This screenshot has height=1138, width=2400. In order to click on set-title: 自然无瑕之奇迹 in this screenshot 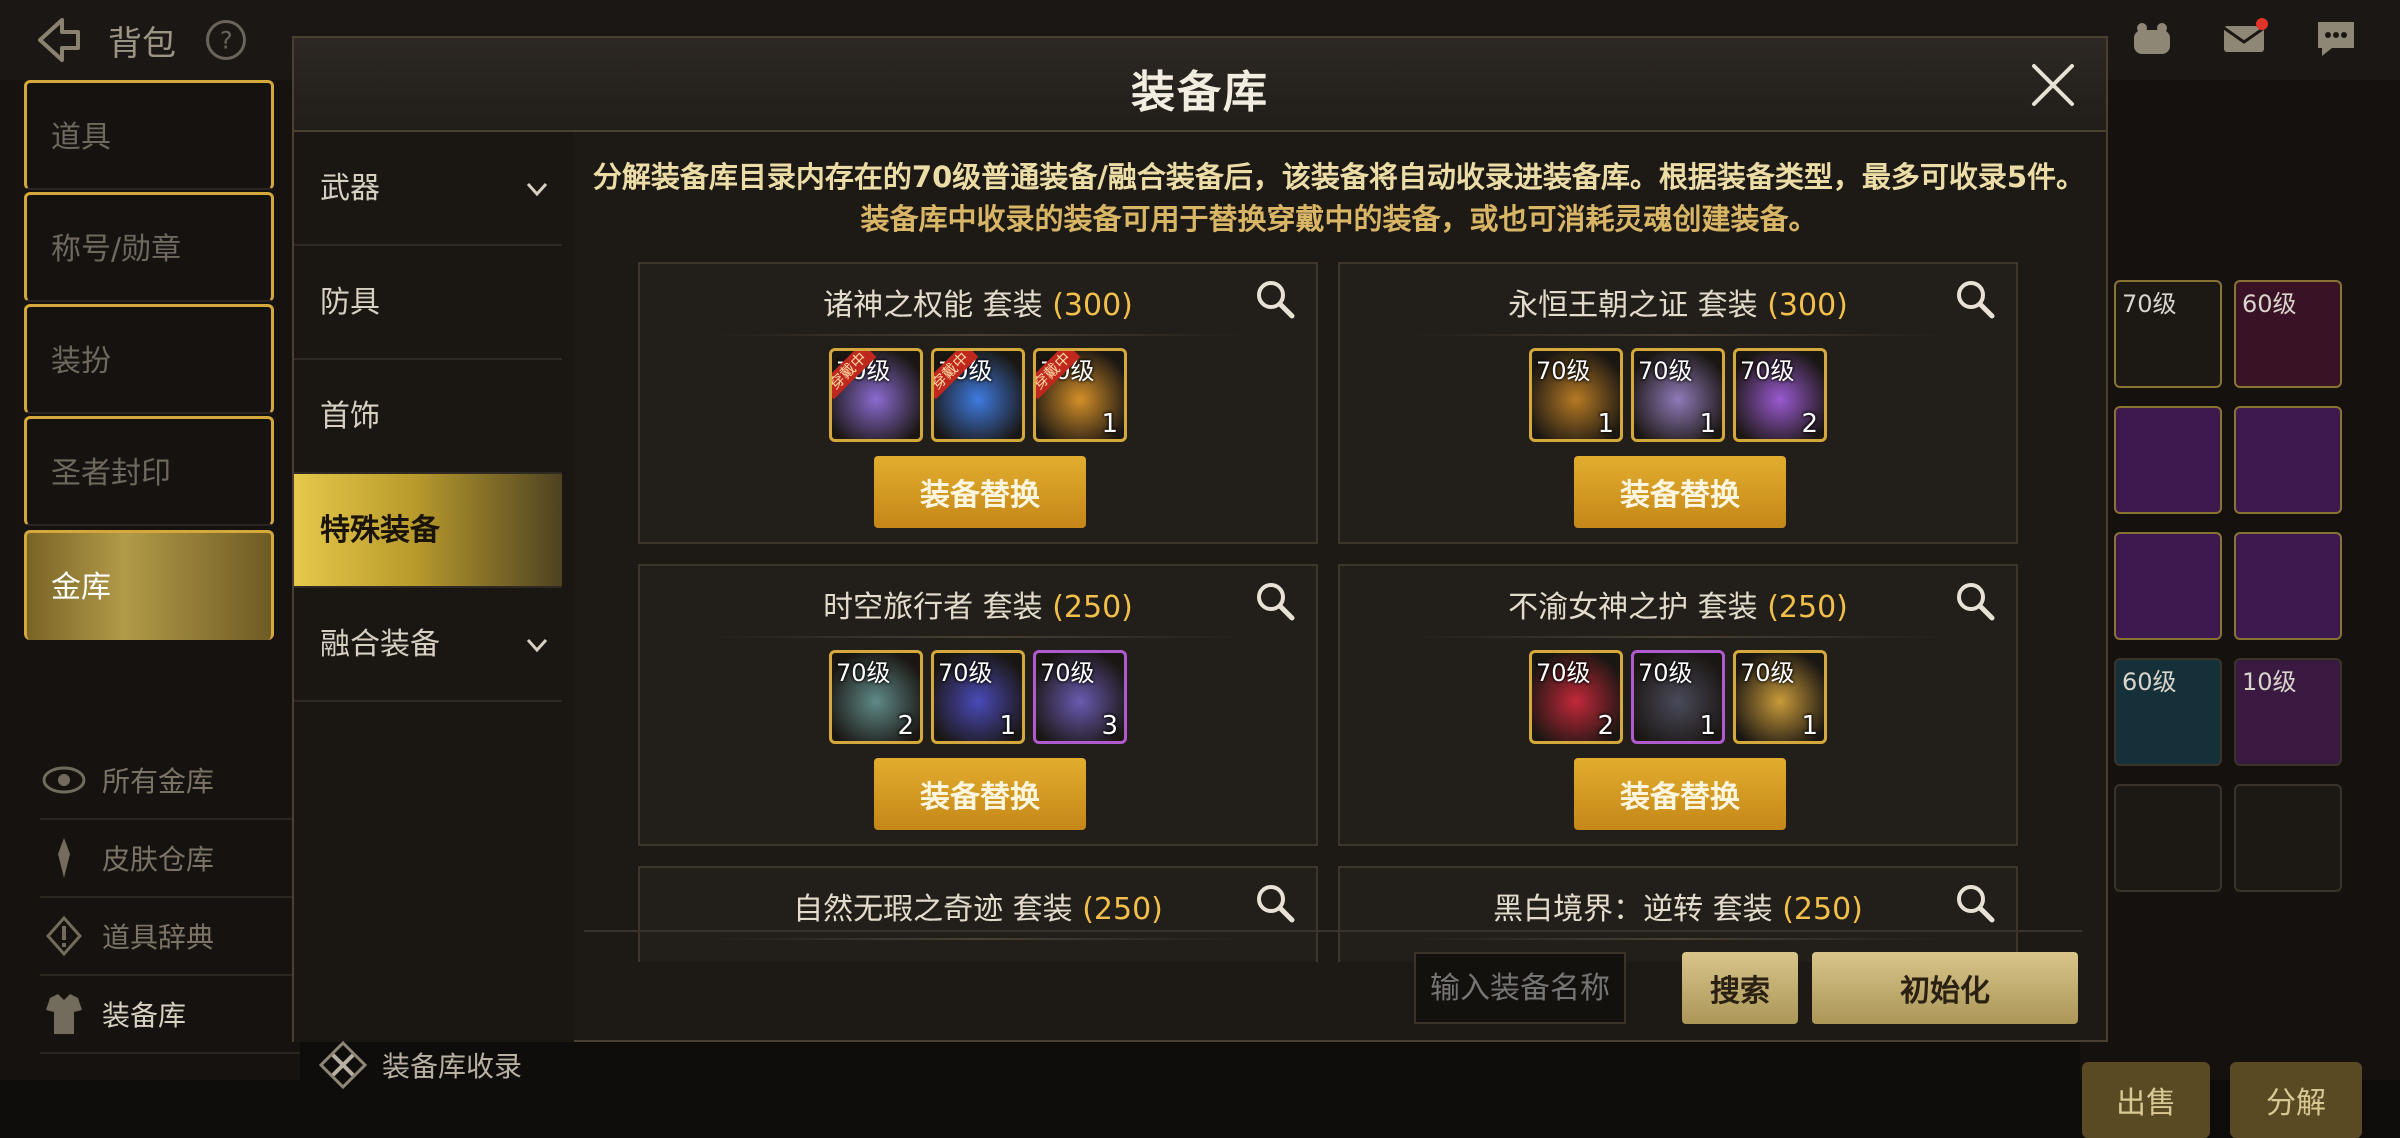, I will do `click(898, 909)`.